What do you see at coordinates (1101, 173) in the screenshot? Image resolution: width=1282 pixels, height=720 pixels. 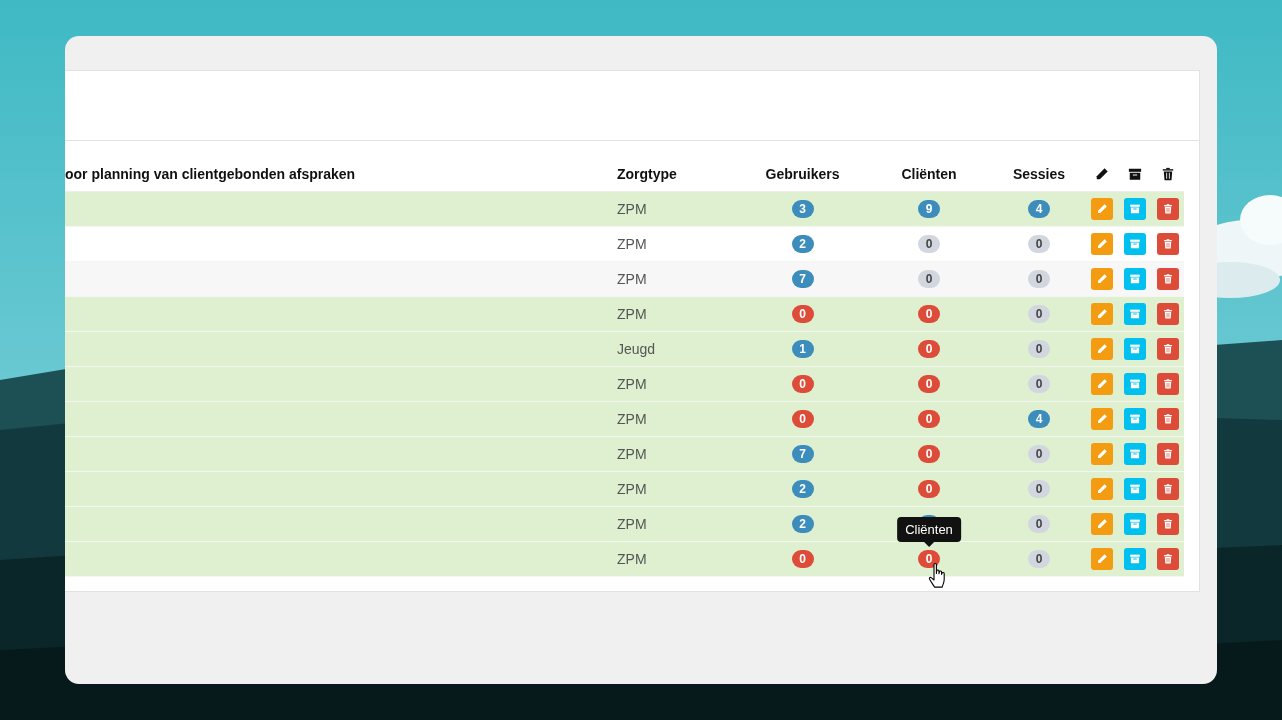 I see `pencil-icon` at bounding box center [1101, 173].